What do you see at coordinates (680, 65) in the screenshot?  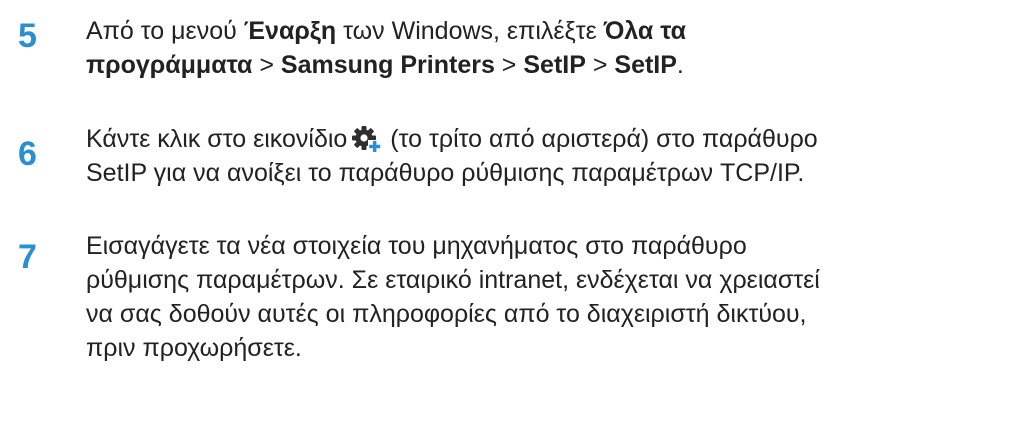 I see `text-run: .` at bounding box center [680, 65].